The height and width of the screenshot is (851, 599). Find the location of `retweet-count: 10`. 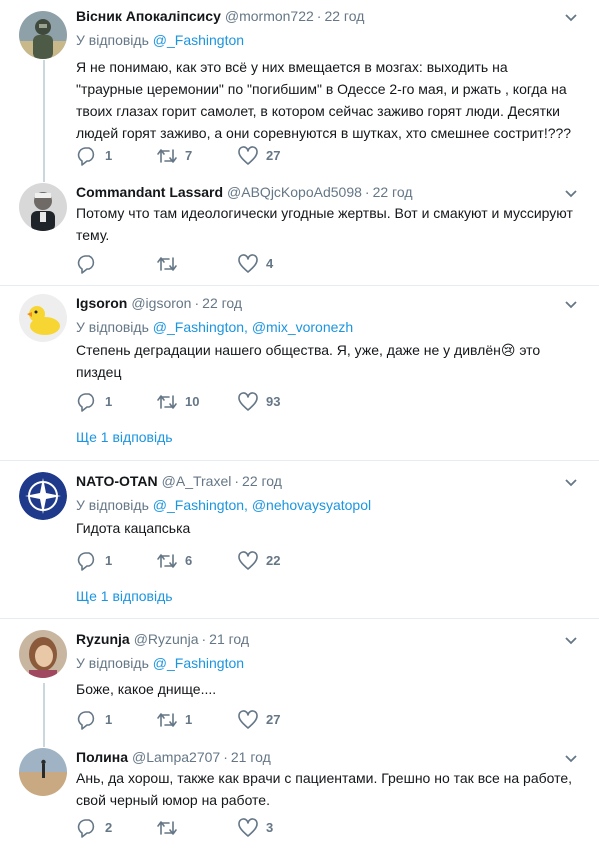

retweet-count: 10 is located at coordinates (192, 401).